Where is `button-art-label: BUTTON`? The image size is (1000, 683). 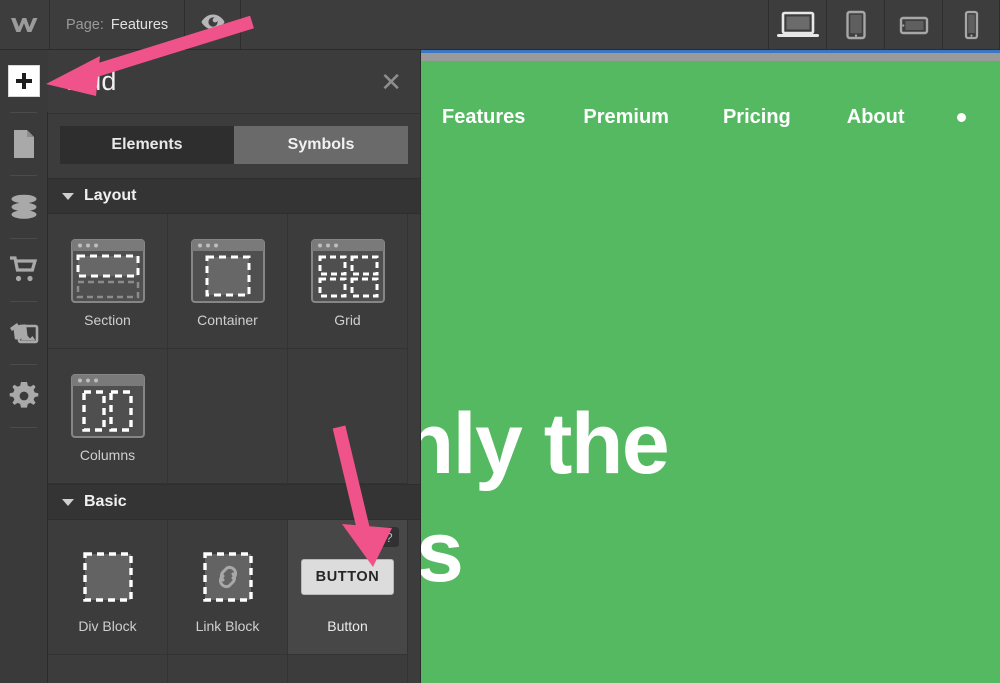
button-art-label: BUTTON is located at coordinates (347, 577).